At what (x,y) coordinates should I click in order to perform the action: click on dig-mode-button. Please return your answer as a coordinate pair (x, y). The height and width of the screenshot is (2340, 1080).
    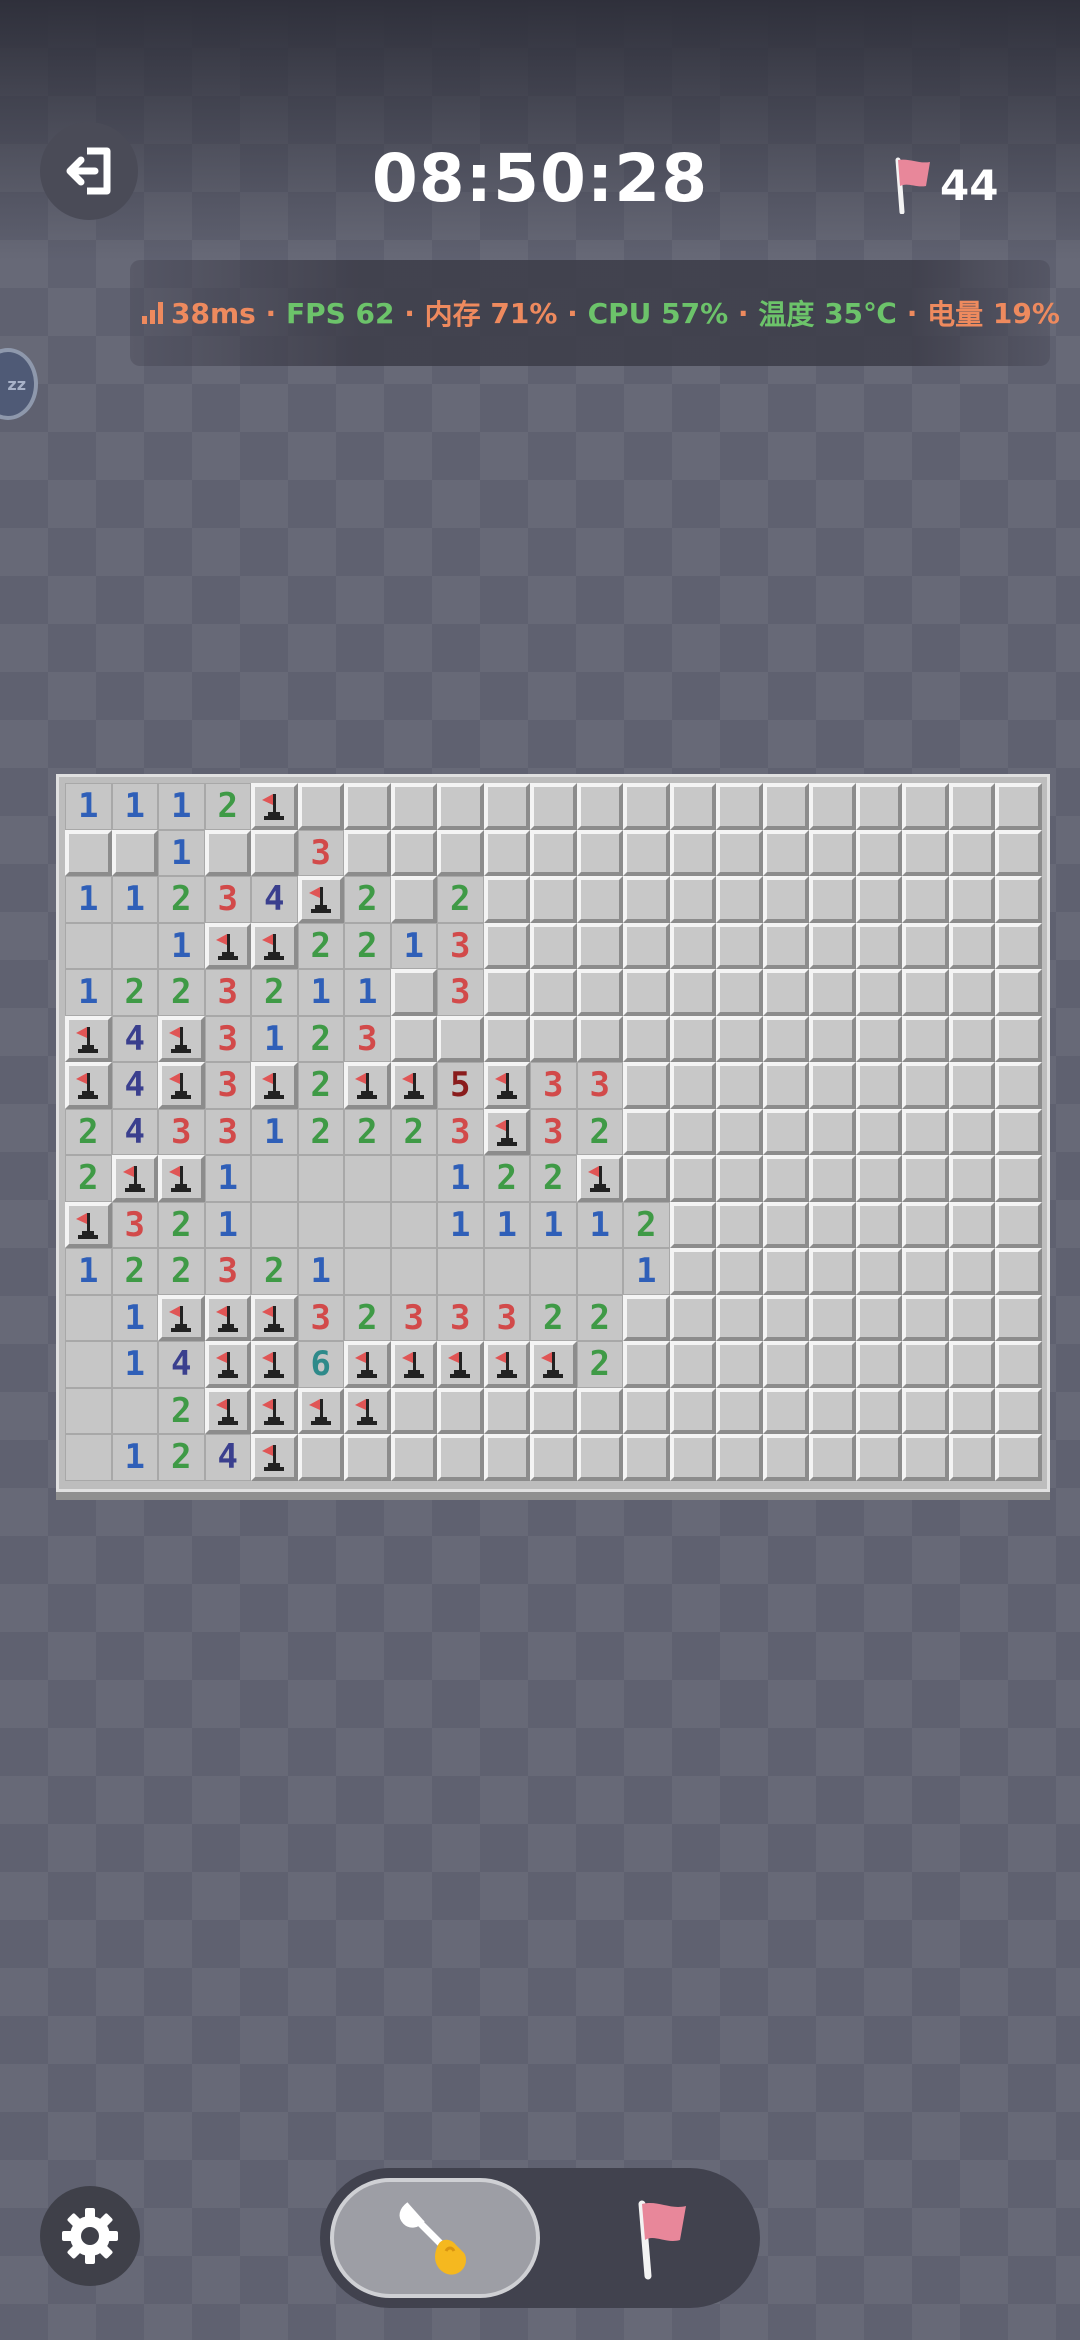
    Looking at the image, I should click on (435, 2238).